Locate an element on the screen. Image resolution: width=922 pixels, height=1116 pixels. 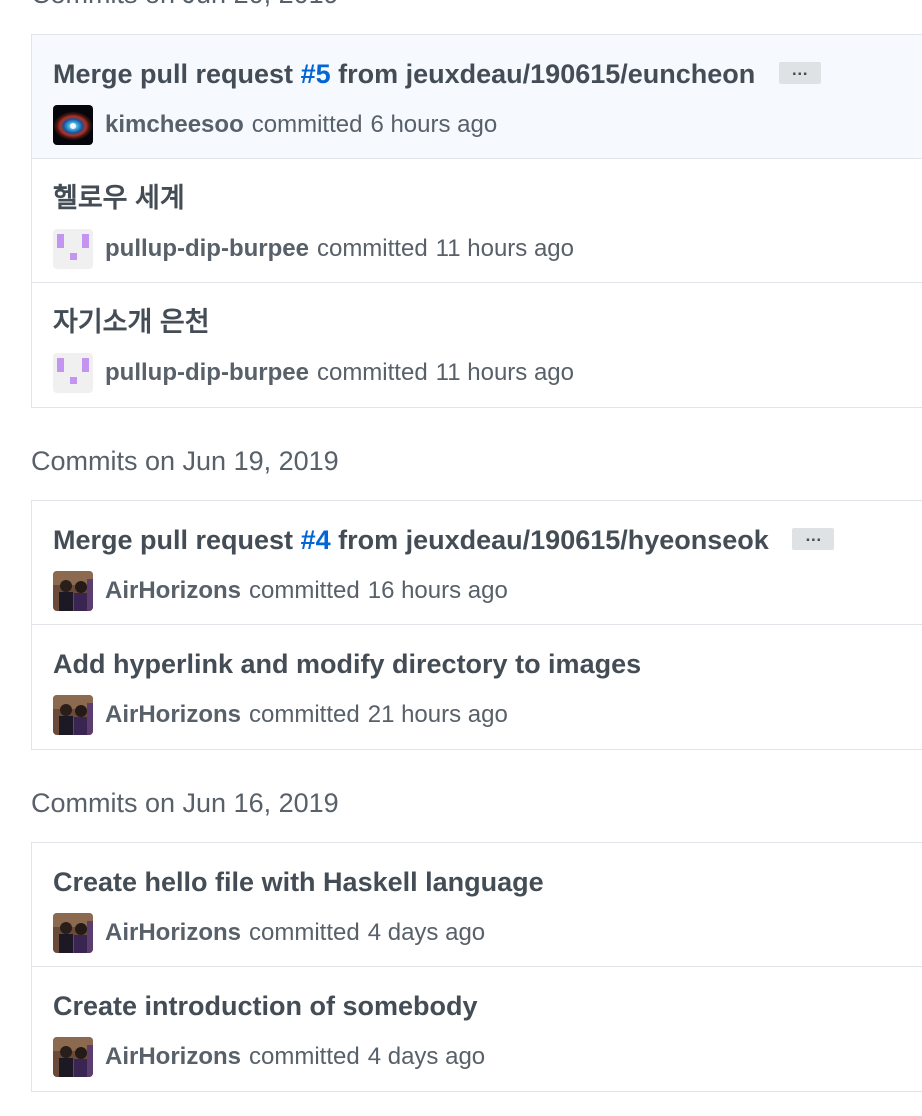
commit-group-heading: Commits on Jun 16, 2019 is located at coordinates (185, 803).